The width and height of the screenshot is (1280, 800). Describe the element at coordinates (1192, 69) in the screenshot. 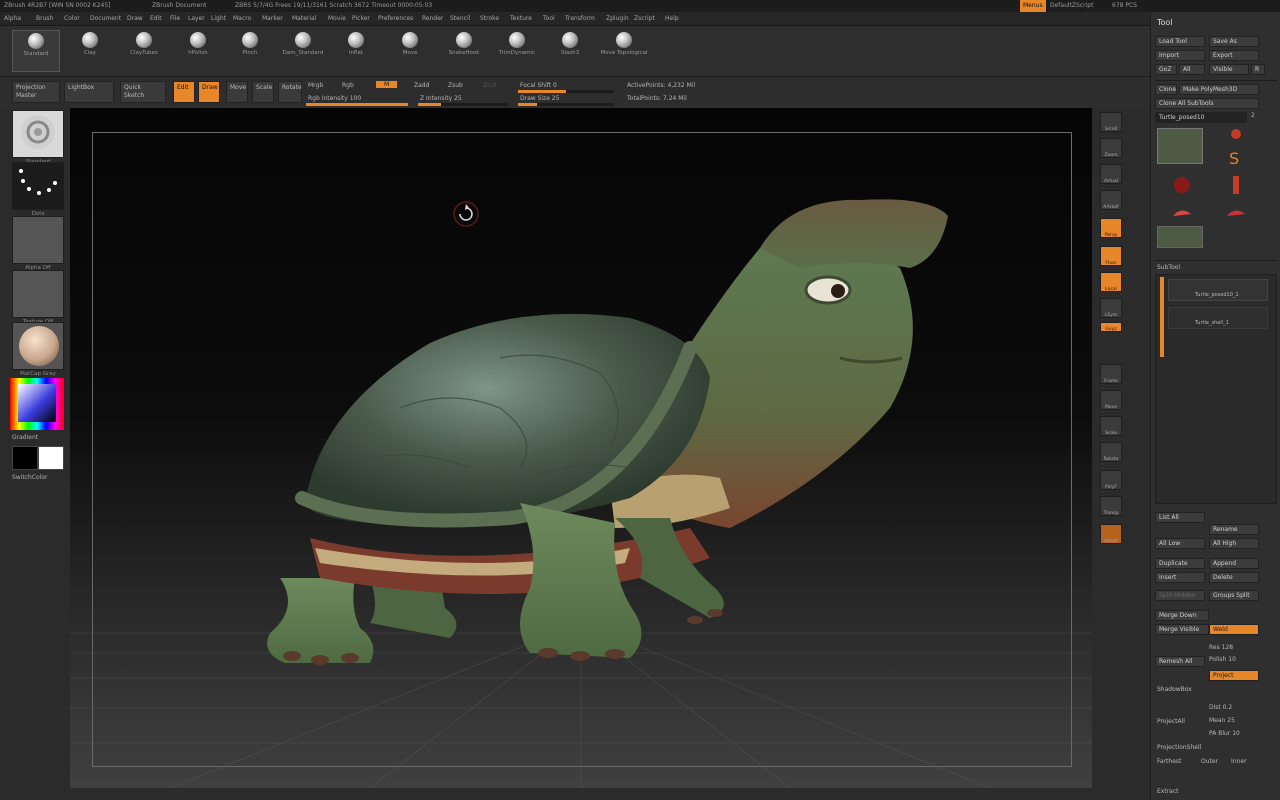

I see `goz-all-button: All` at that location.